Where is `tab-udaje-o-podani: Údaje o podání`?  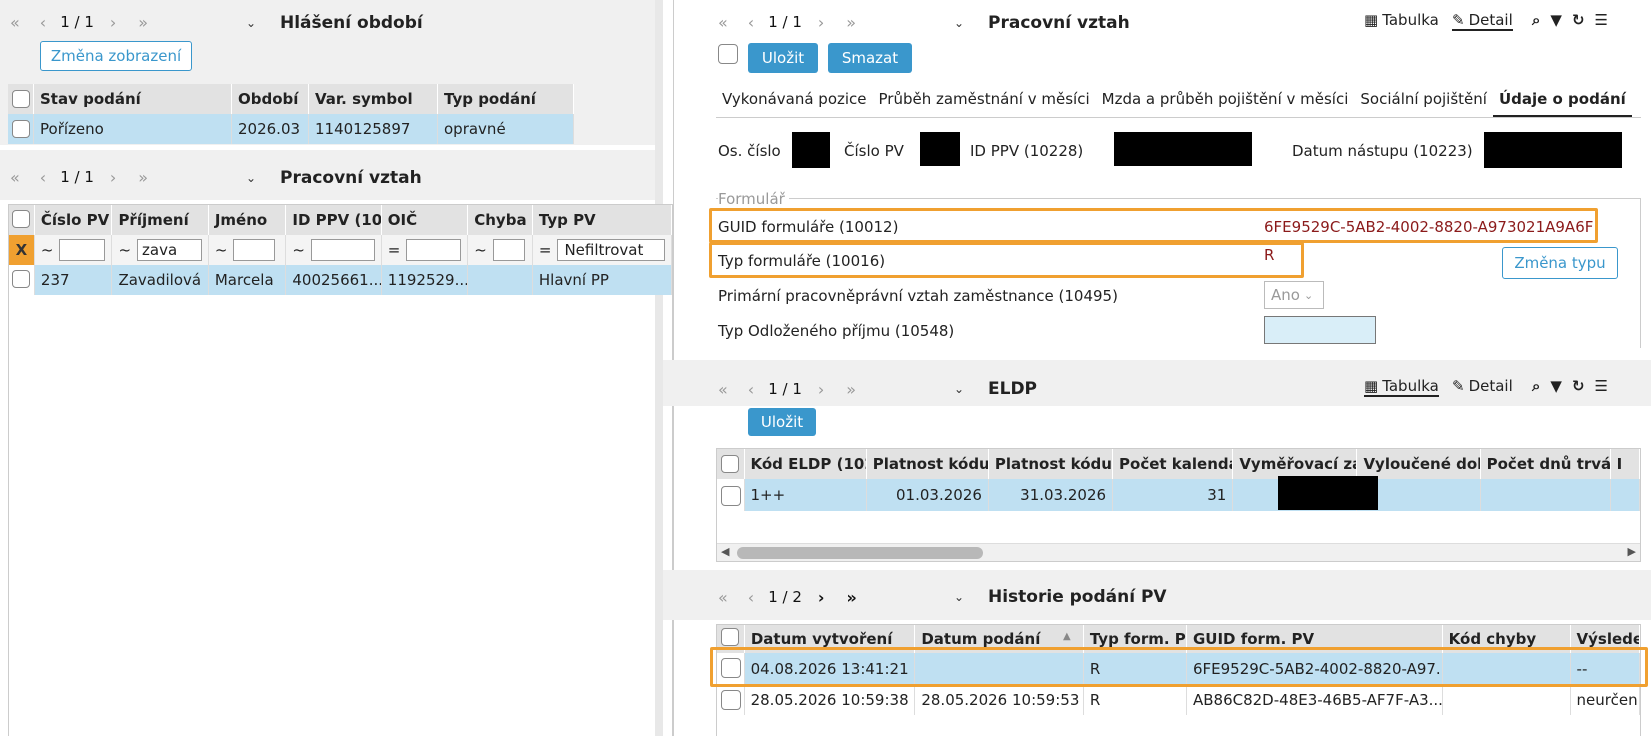
tab-udaje-o-podani: Údaje o podání is located at coordinates (1562, 101).